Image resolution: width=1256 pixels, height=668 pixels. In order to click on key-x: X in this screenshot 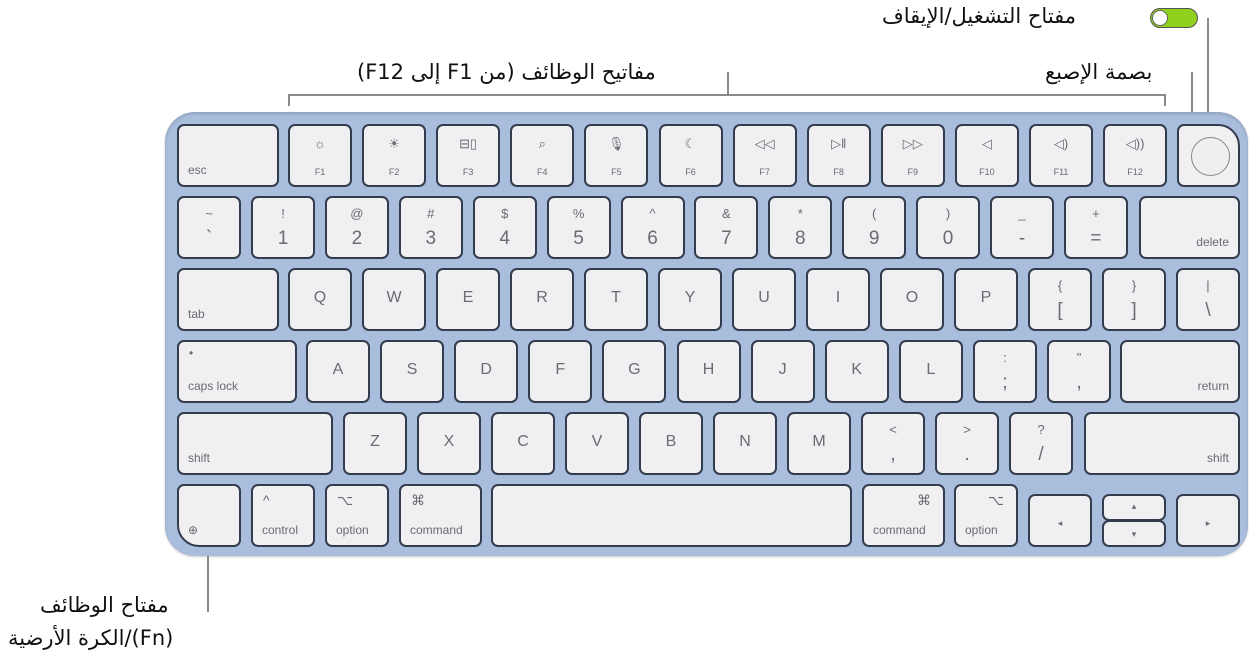, I will do `click(449, 443)`.